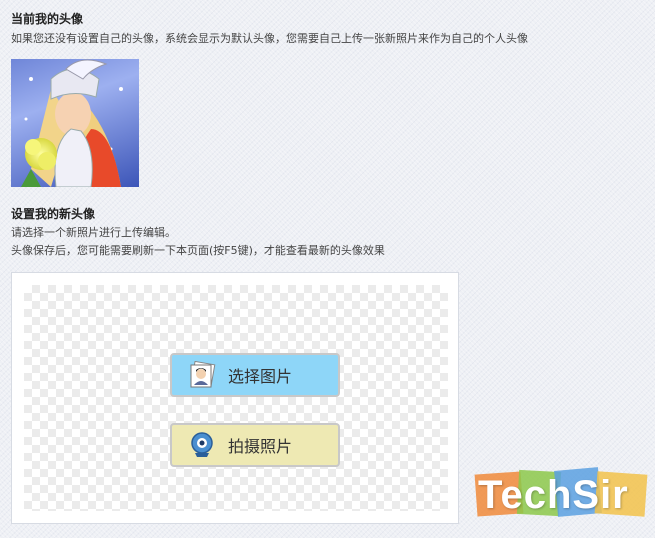 This screenshot has height=538, width=655. What do you see at coordinates (260, 446) in the screenshot?
I see `take-photo-label: 拍摄照片` at bounding box center [260, 446].